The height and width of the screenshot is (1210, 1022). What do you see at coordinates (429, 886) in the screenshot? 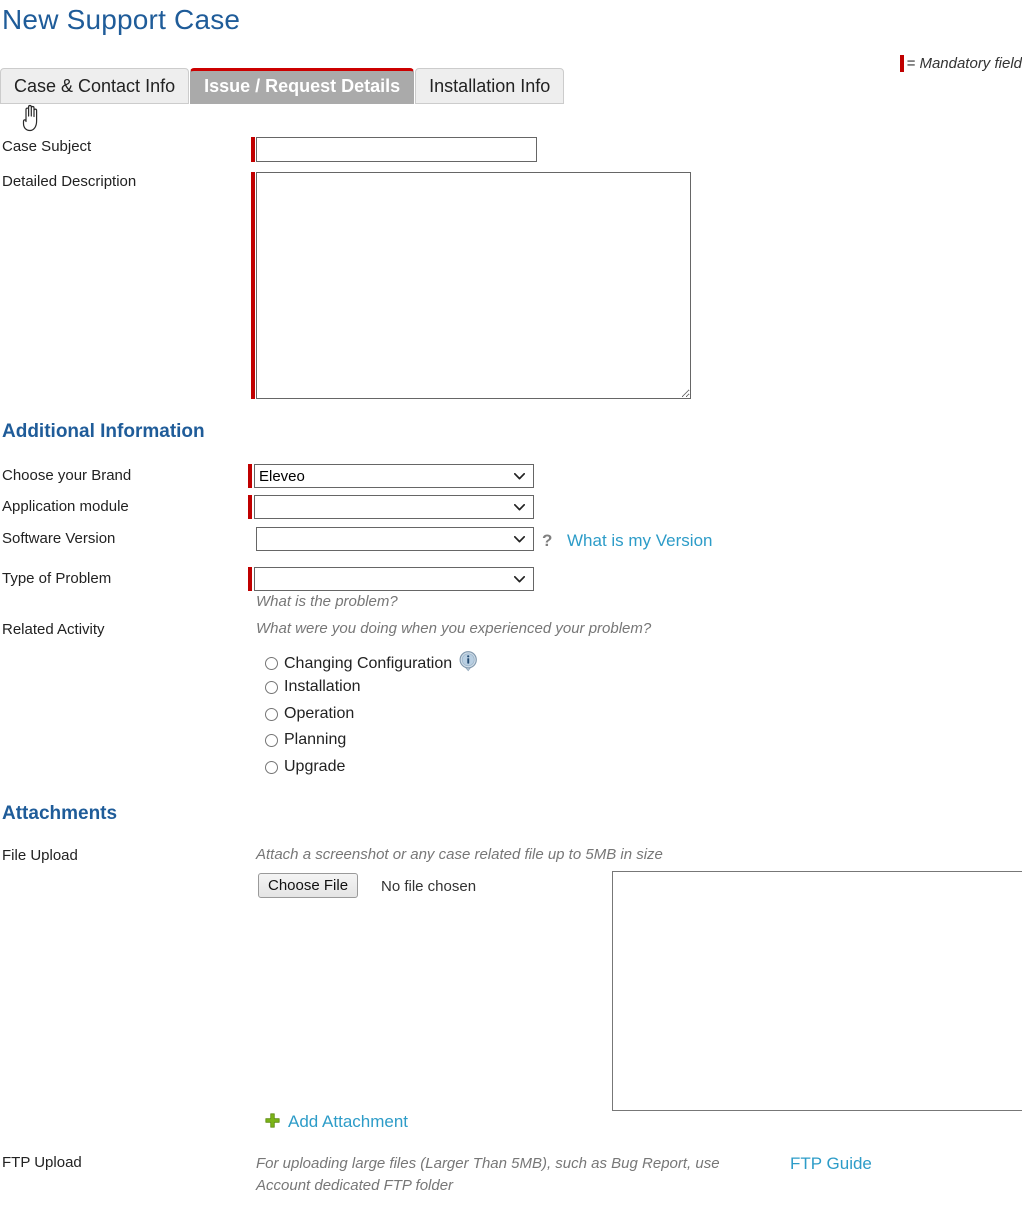
I see `chosen-file-name: No file chosen` at bounding box center [429, 886].